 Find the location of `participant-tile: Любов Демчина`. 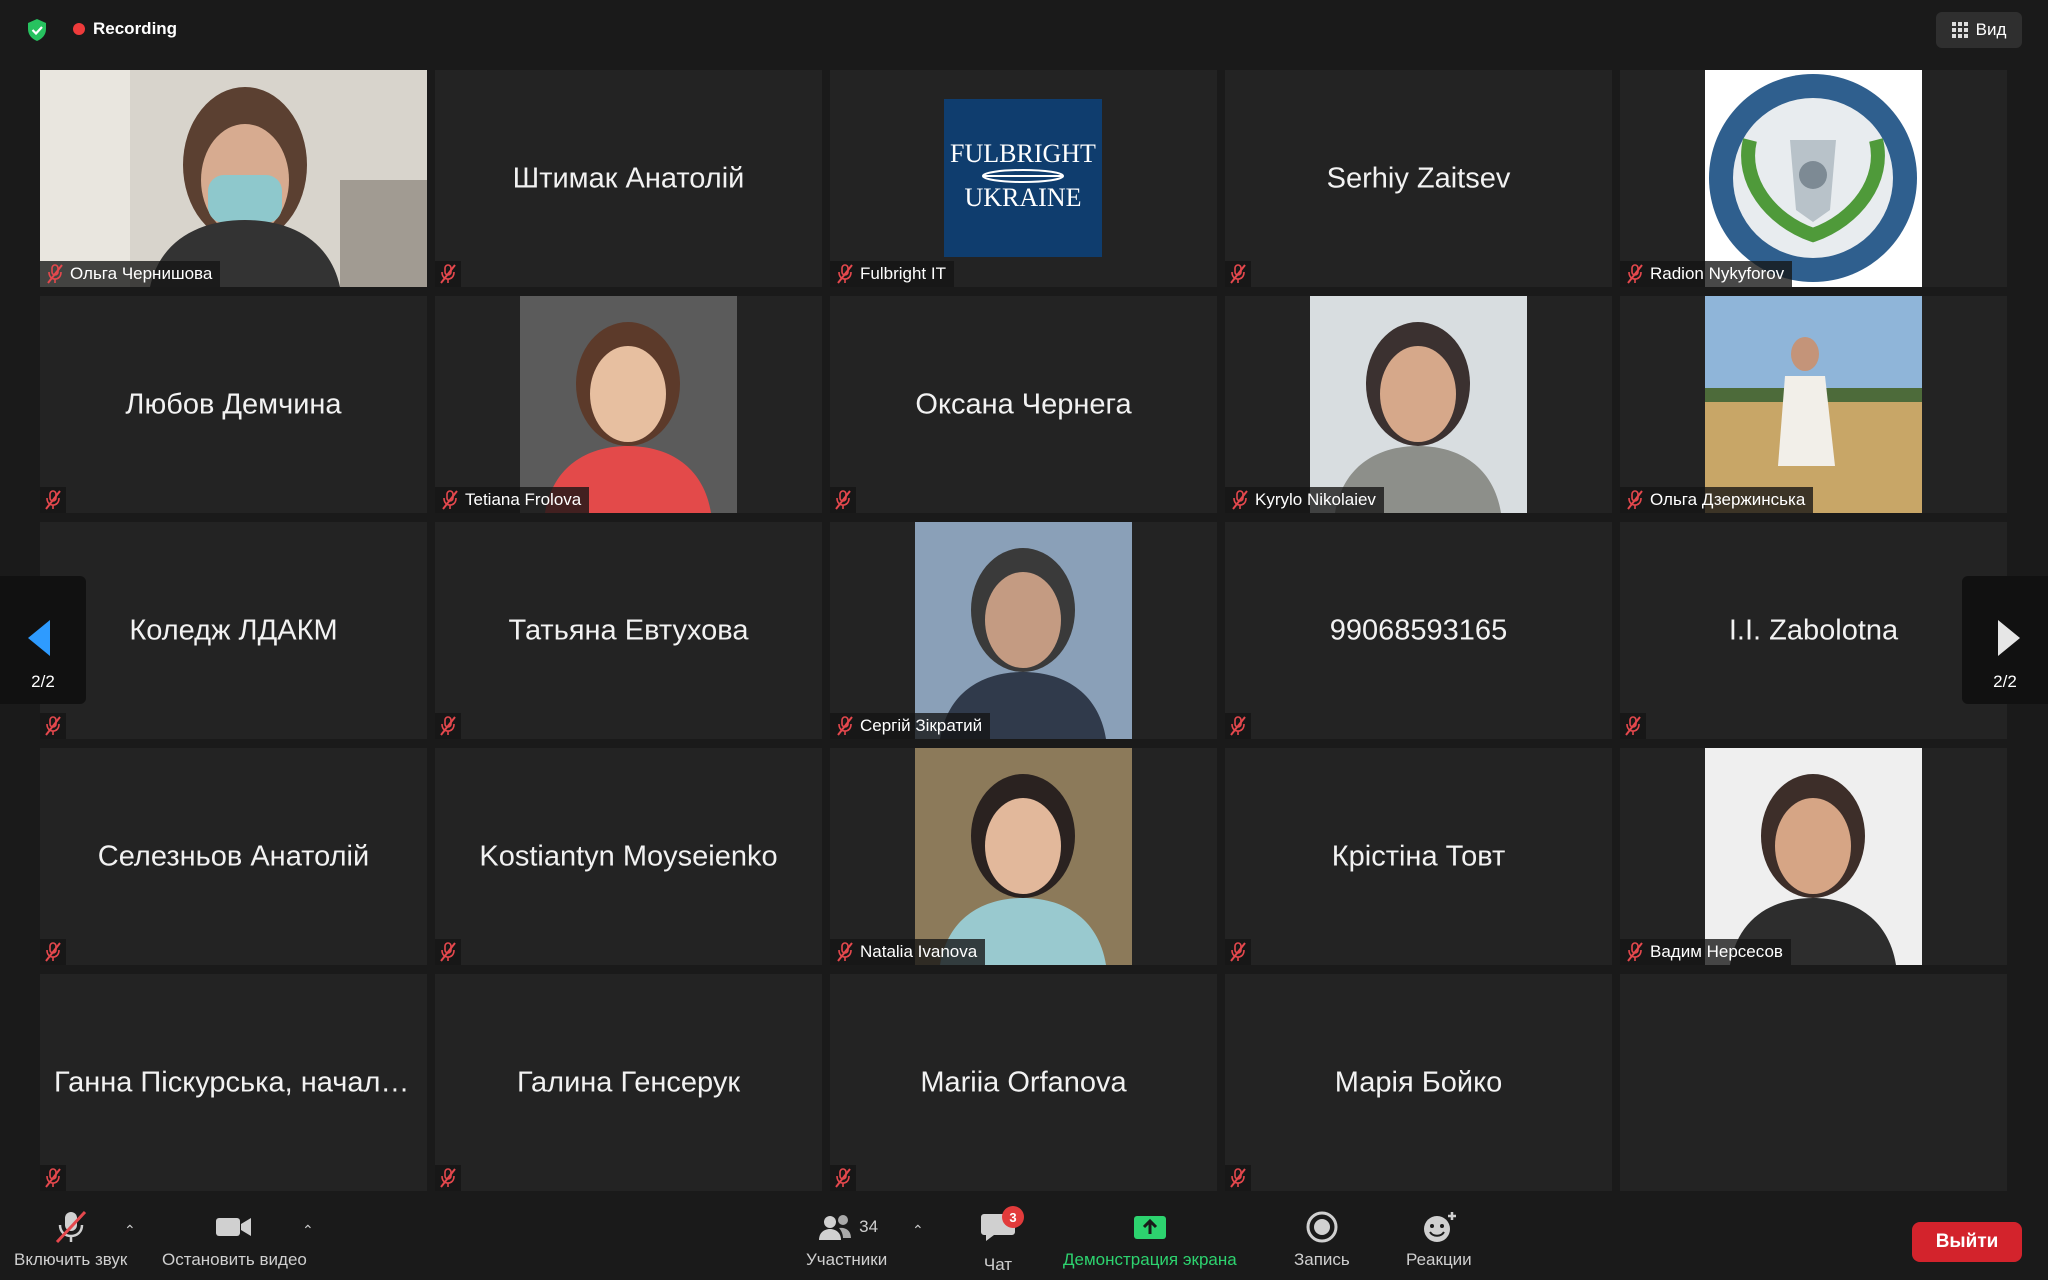

participant-tile: Любов Демчина is located at coordinates (233, 404).